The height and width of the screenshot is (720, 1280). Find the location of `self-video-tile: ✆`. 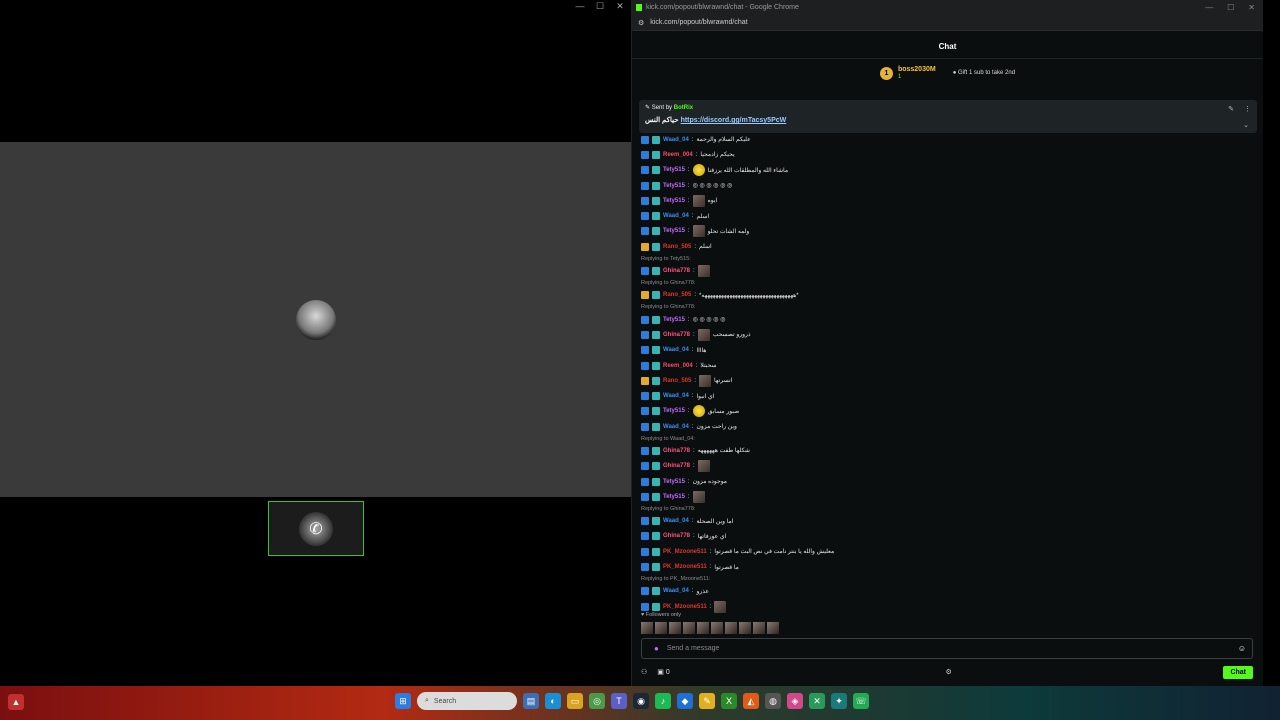

self-video-tile: ✆ is located at coordinates (316, 528).